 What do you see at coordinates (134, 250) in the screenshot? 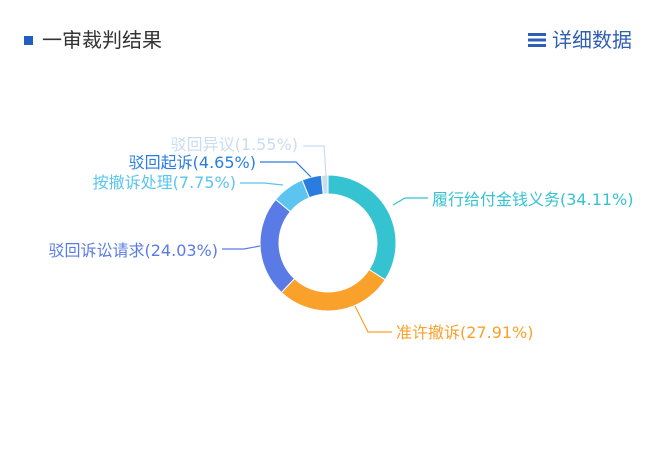
I see `slice-label-3: 驳回诉讼请求(24.03%)` at bounding box center [134, 250].